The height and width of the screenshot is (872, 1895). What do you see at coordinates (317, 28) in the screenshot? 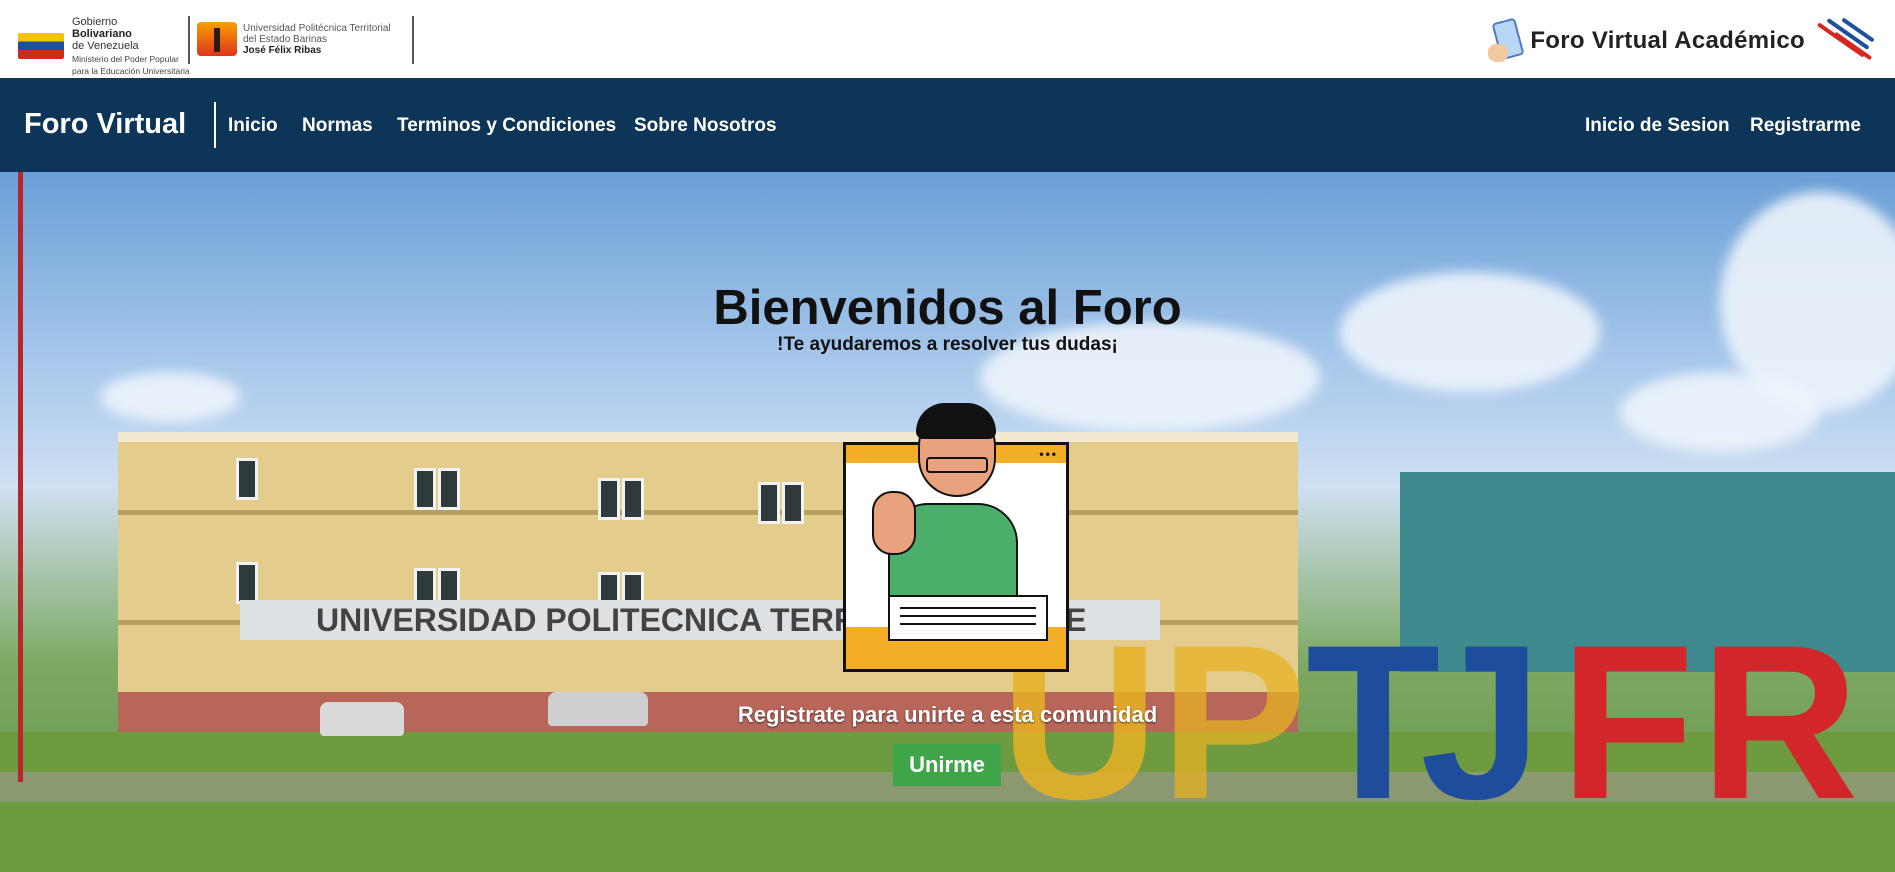
I see `upt-logo-line1: Universidad Politécnica Territorial` at bounding box center [317, 28].